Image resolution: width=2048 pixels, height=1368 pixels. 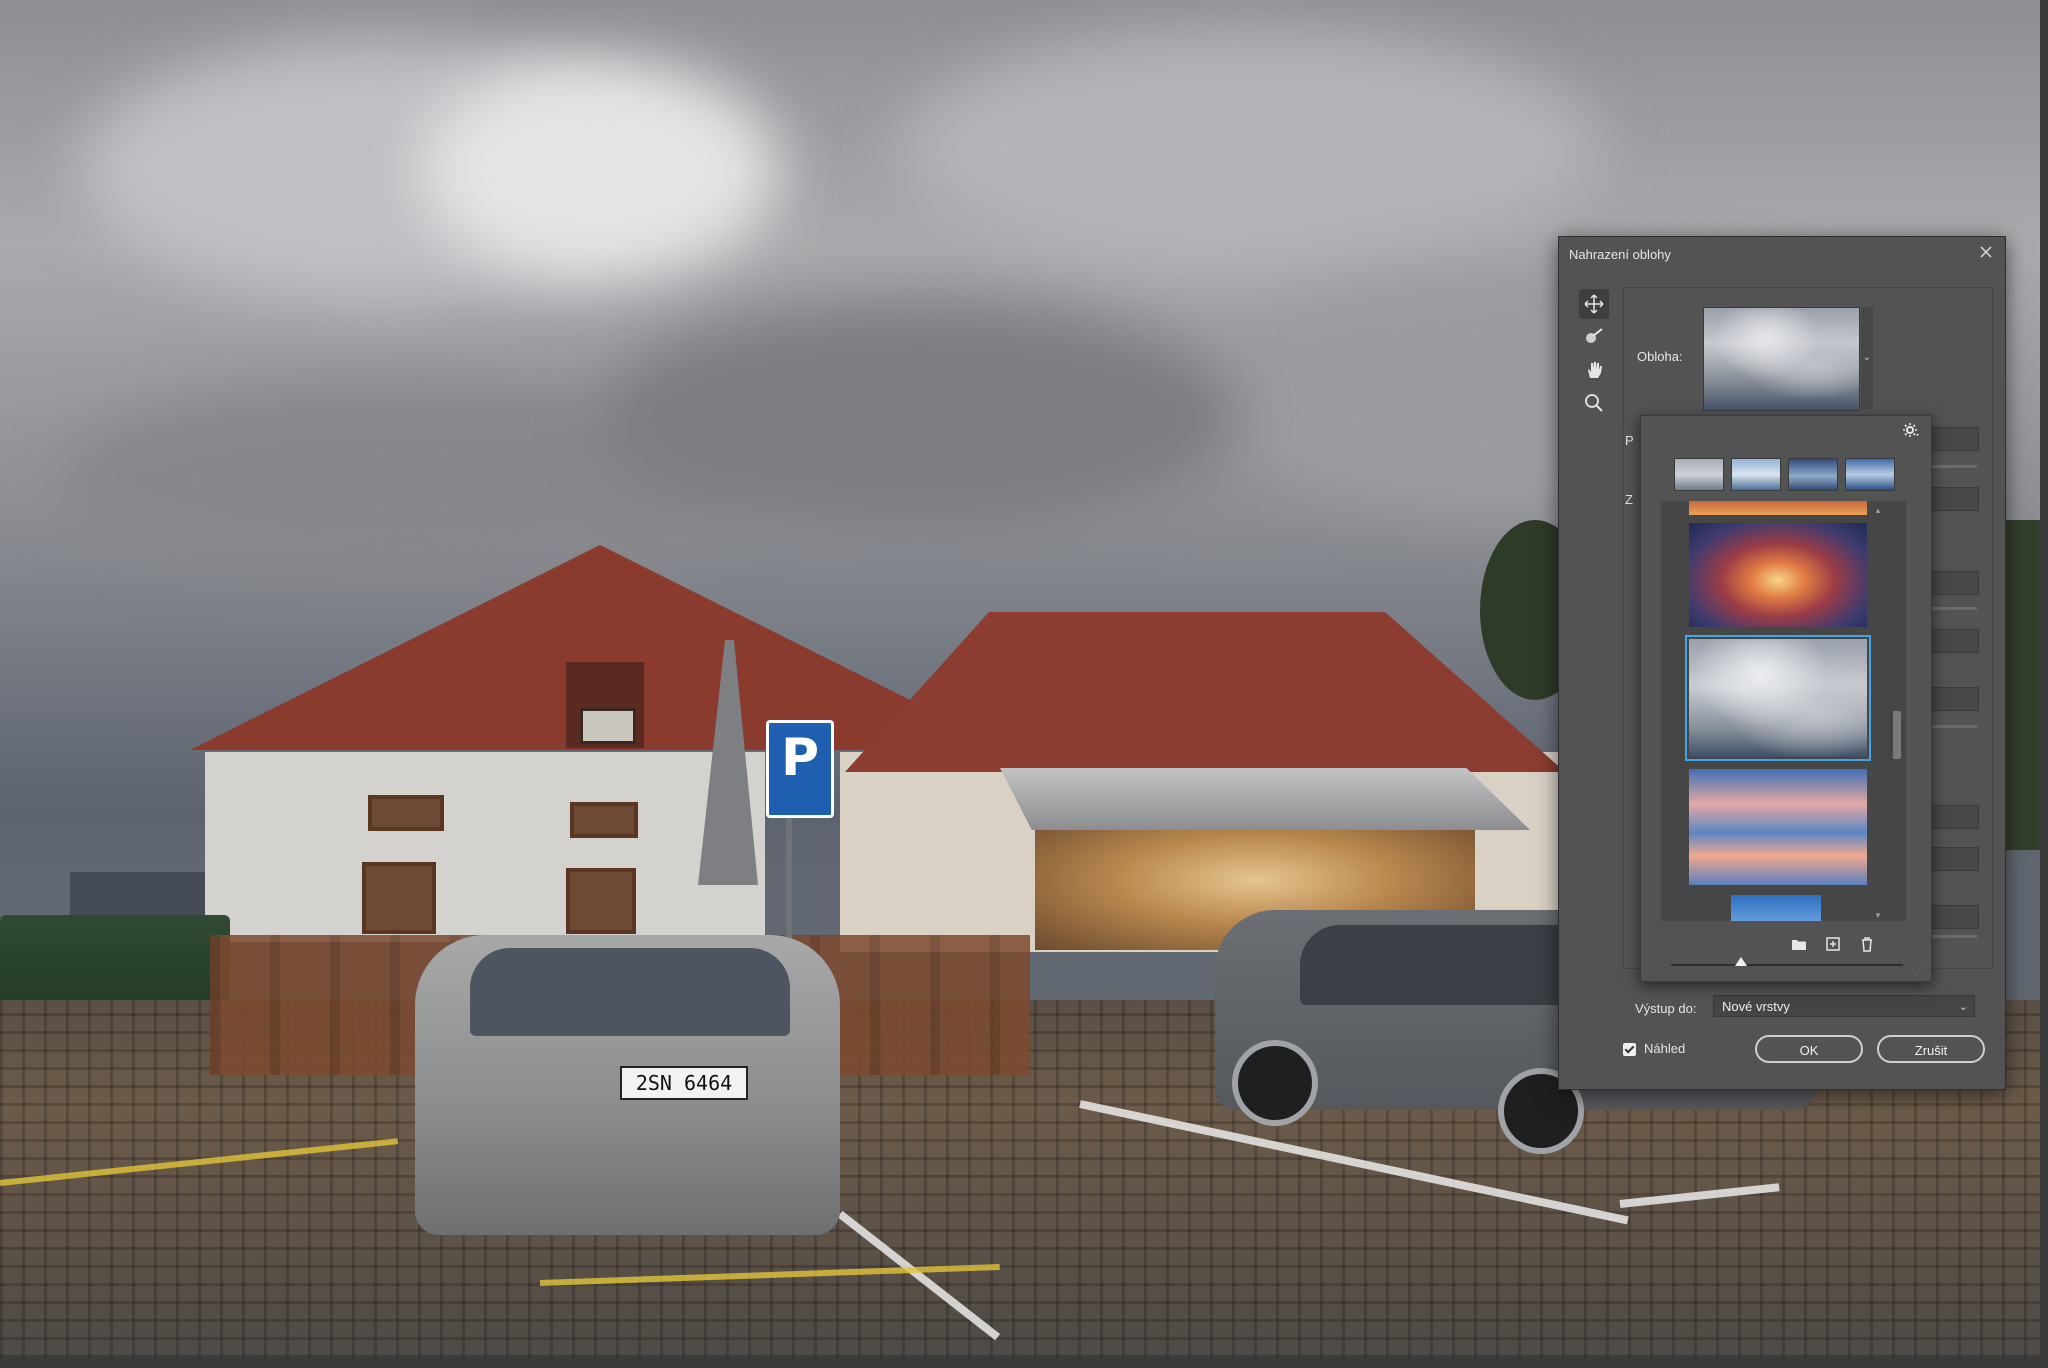 I want to click on car-wheel, so click(x=1275, y=1083).